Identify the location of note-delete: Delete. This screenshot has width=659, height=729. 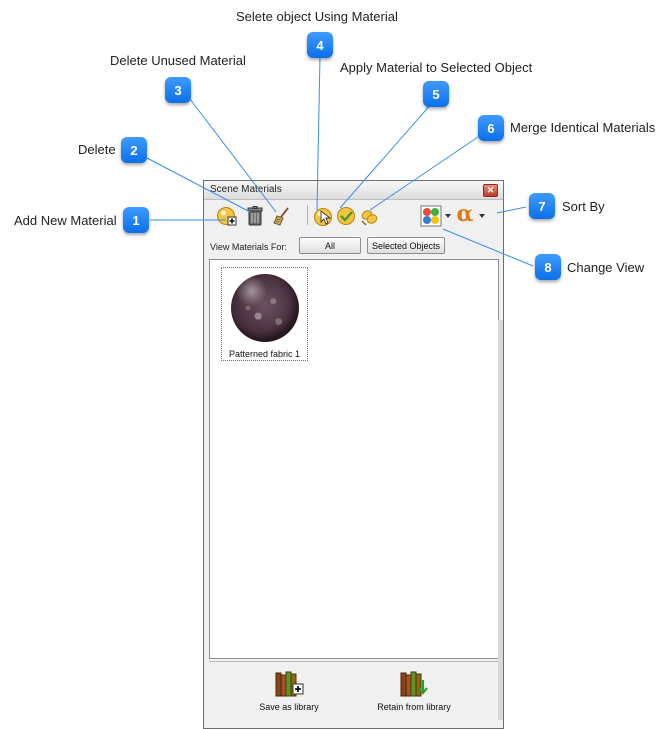
(97, 149).